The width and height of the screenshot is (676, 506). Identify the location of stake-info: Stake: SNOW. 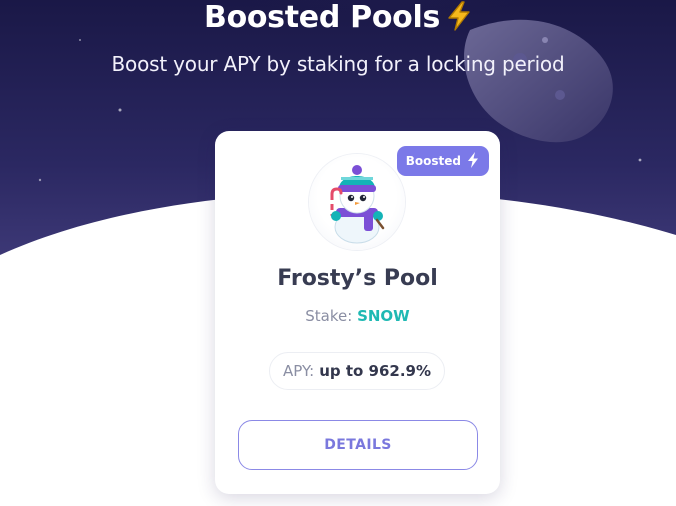
(357, 316).